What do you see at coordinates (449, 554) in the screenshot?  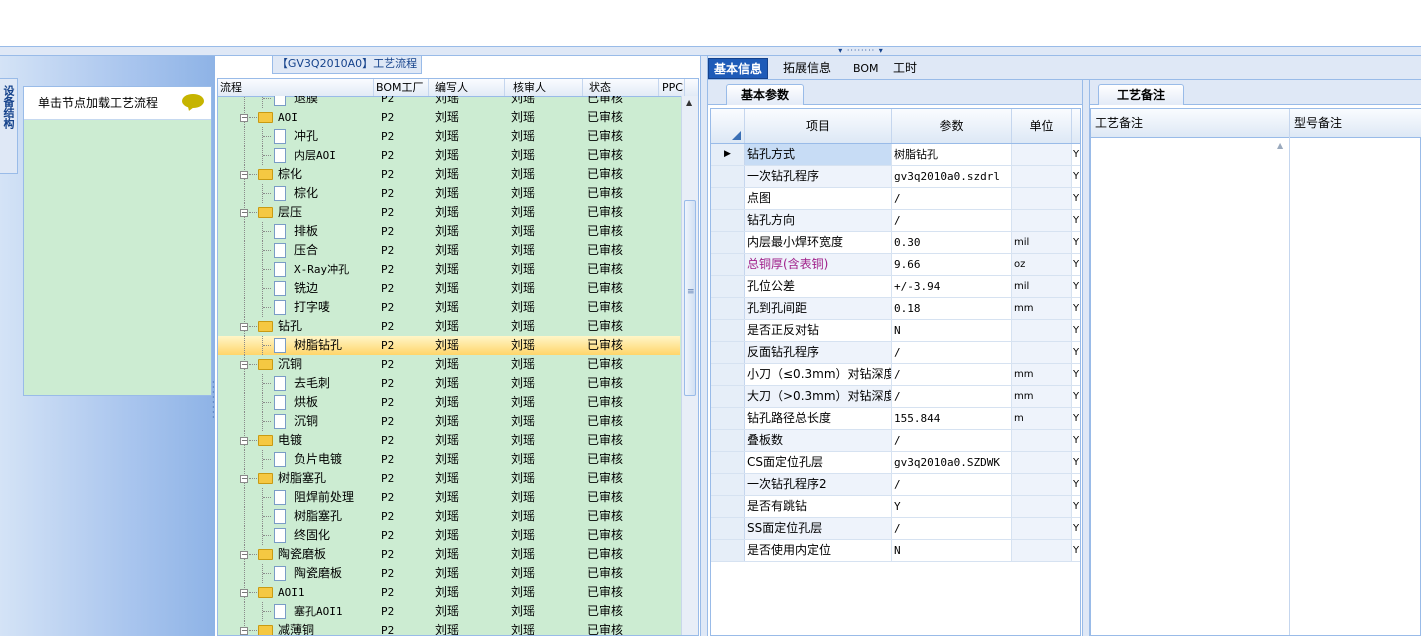 I see `tree-folder-row: − 陶瓷磨板 P2 刘瑶 刘瑶 已审核` at bounding box center [449, 554].